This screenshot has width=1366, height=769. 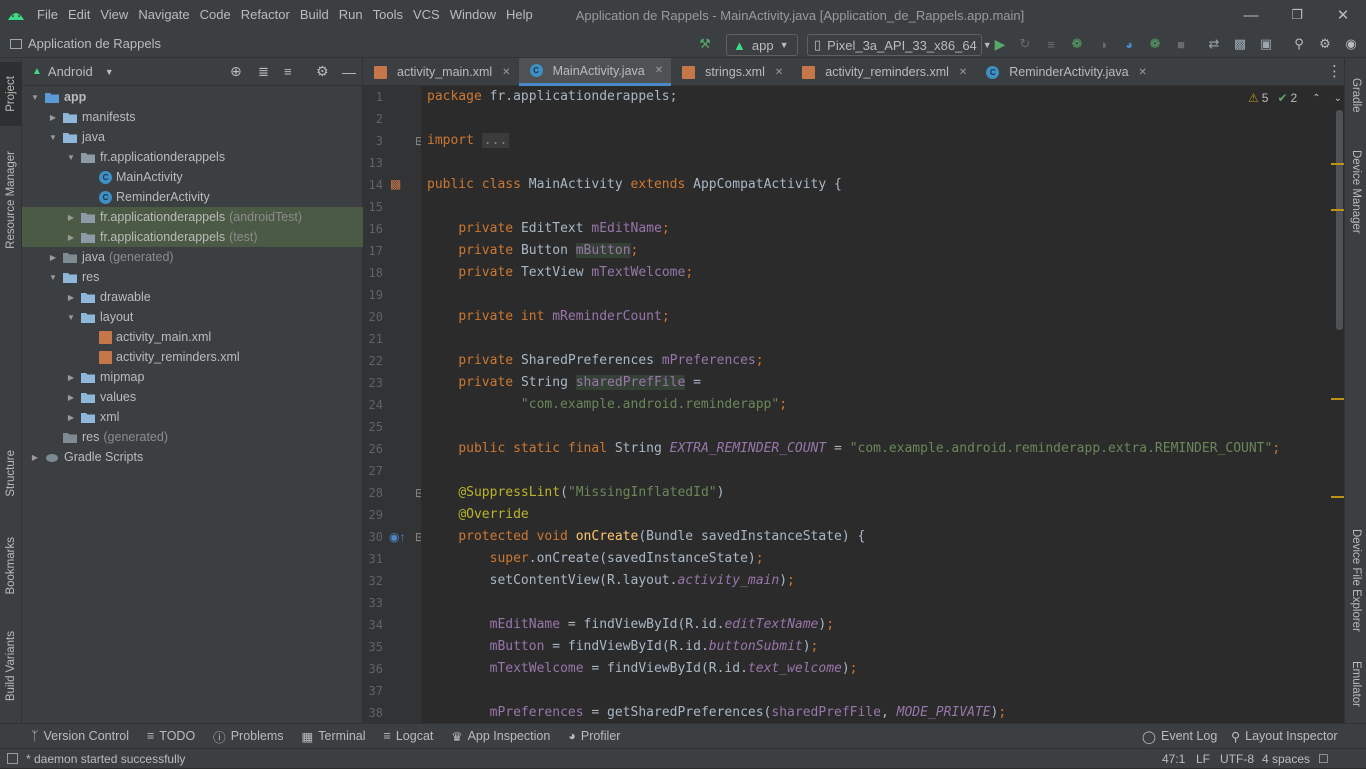 What do you see at coordinates (595, 72) in the screenshot?
I see `editor-tab: C MainActivity.java ✕` at bounding box center [595, 72].